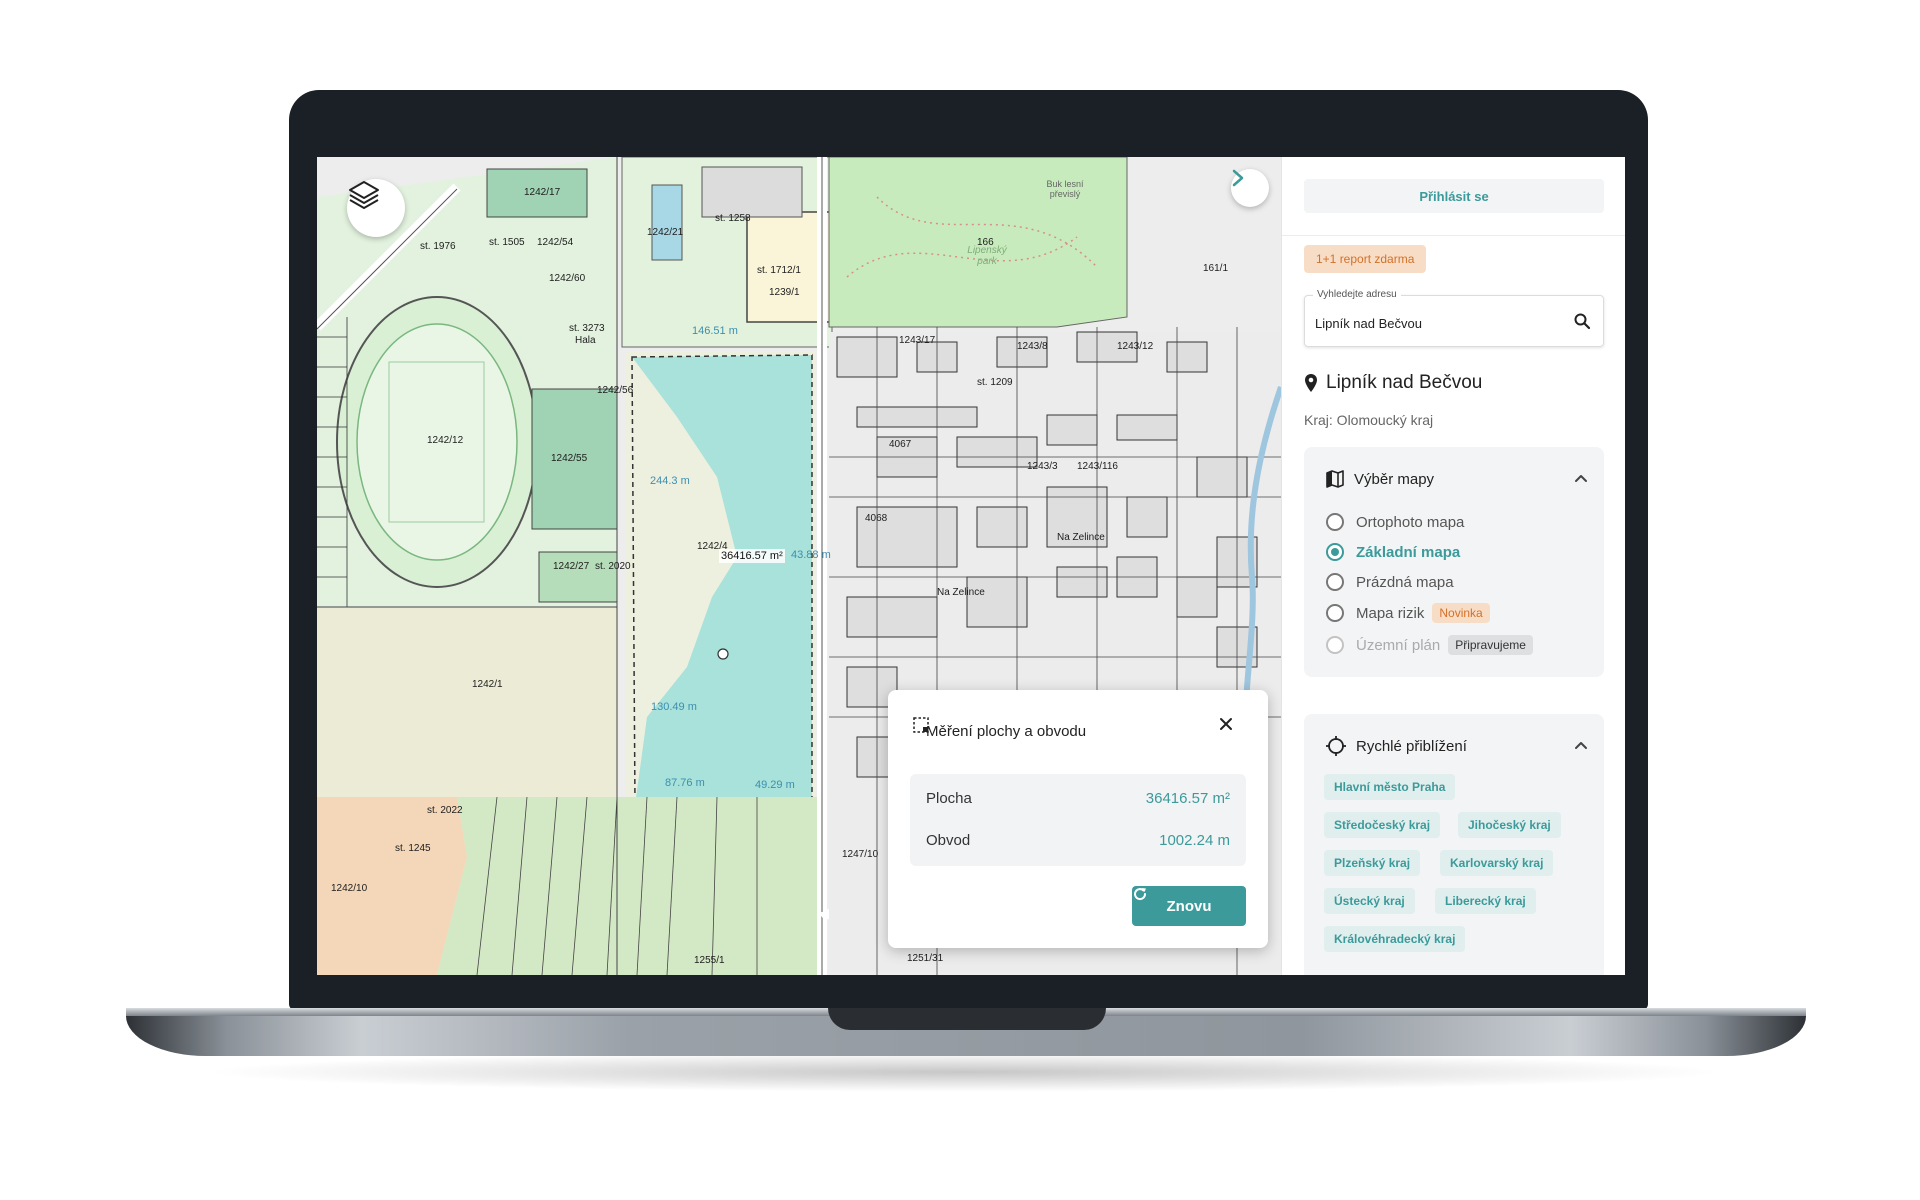  Describe the element at coordinates (1032, 346) in the screenshot. I see `map-label: 1243/8` at that location.